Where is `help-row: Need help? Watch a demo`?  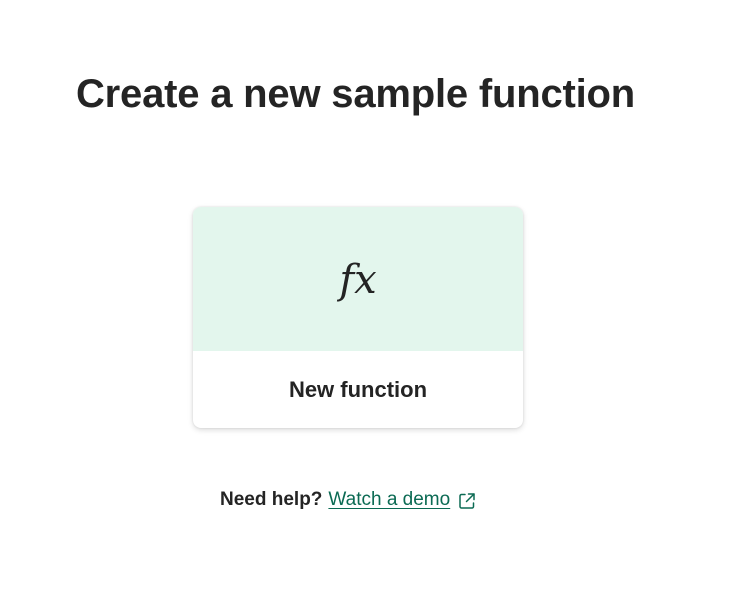 help-row: Need help? Watch a demo is located at coordinates (348, 500).